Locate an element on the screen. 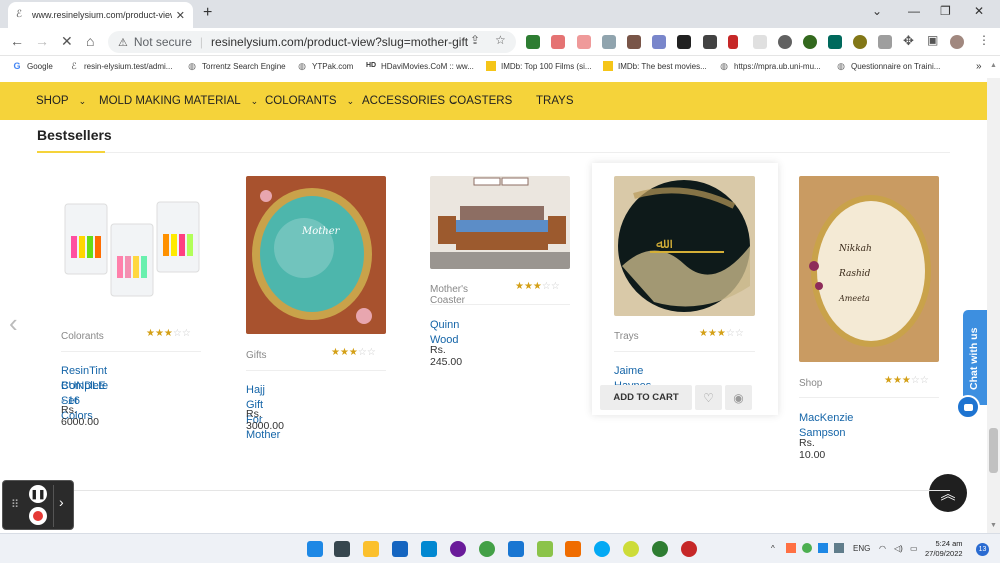 The image size is (1000, 563). extensions-puzzle-icon: ✥ is located at coordinates (908, 41).